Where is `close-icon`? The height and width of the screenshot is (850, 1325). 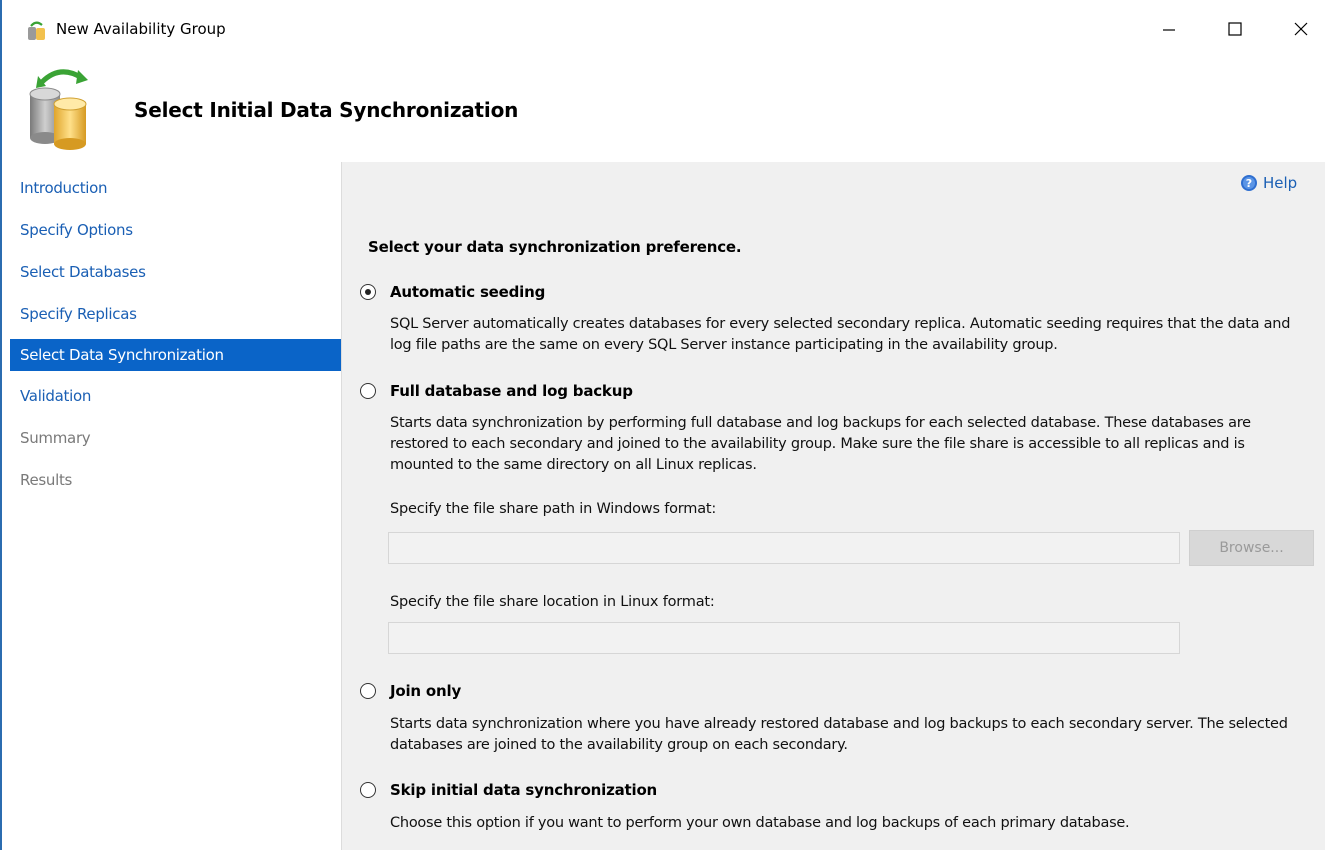
close-icon is located at coordinates (1301, 29).